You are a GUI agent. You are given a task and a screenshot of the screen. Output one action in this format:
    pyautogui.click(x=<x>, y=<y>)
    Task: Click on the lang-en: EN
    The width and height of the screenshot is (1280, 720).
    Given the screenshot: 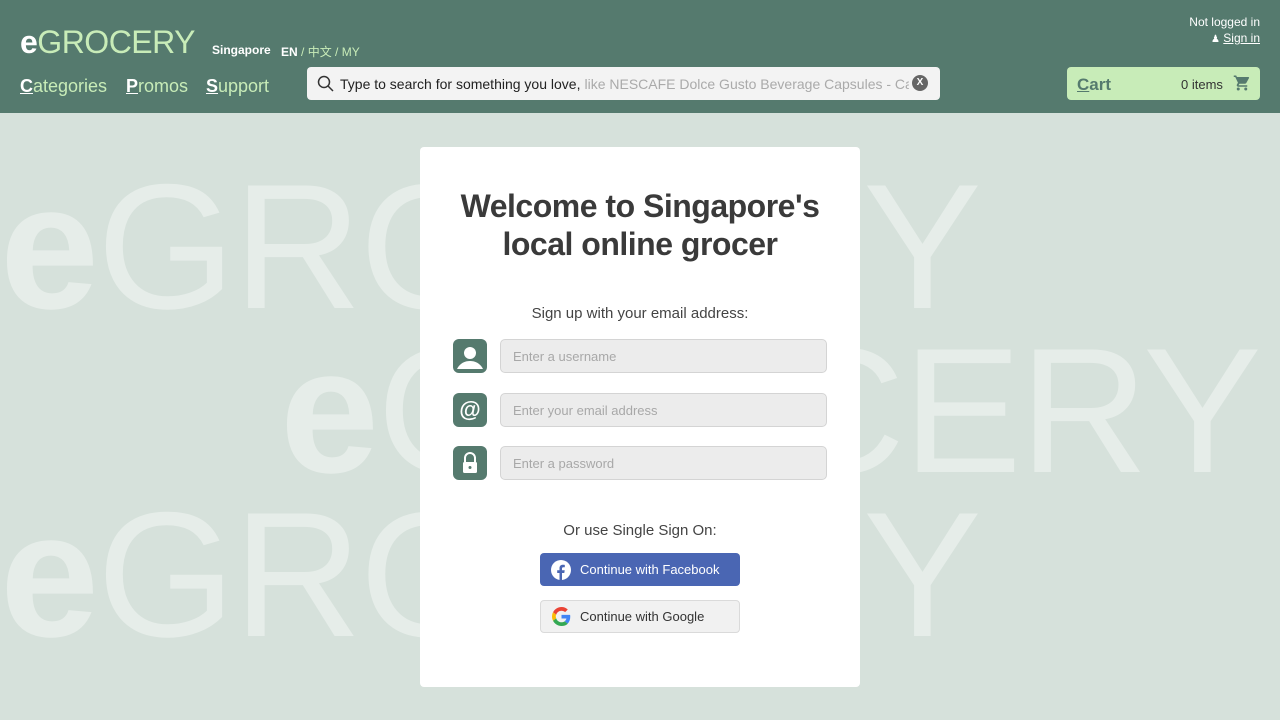 What is the action you would take?
    pyautogui.click(x=289, y=52)
    